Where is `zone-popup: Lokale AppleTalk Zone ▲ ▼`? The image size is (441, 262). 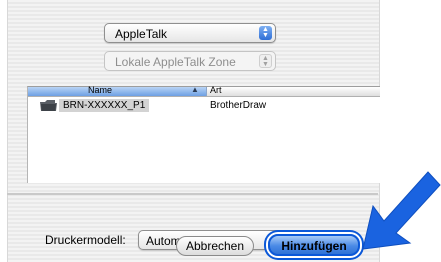
zone-popup: Lokale AppleTalk Zone ▲ ▼ is located at coordinates (190, 61).